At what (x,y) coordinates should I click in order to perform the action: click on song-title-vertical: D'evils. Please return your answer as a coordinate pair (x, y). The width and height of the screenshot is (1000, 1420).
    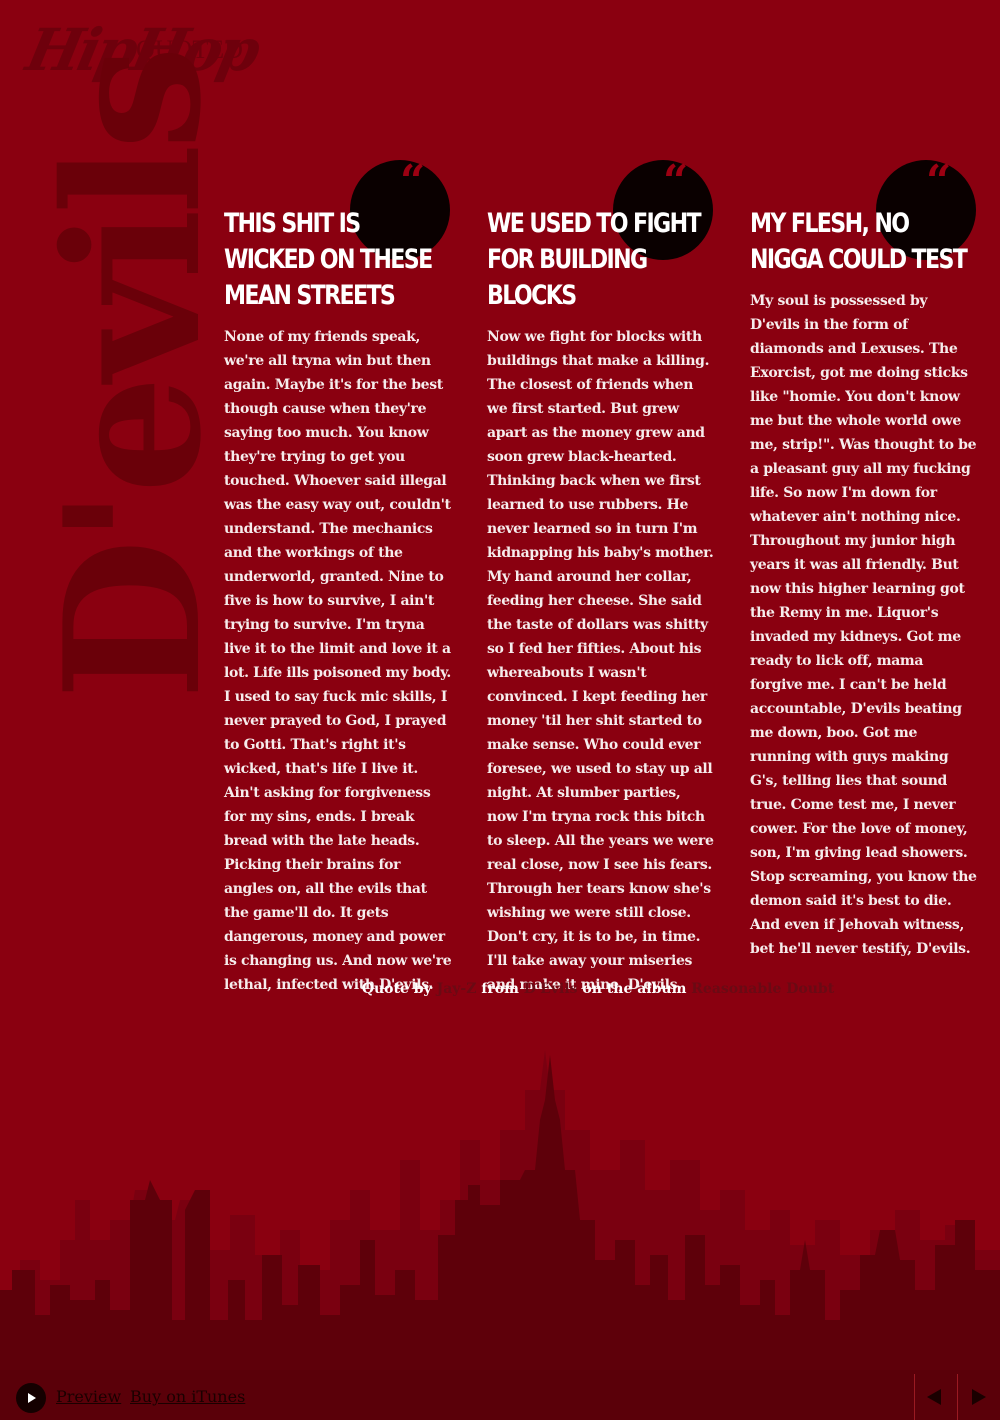
    Looking at the image, I should click on (132, 375).